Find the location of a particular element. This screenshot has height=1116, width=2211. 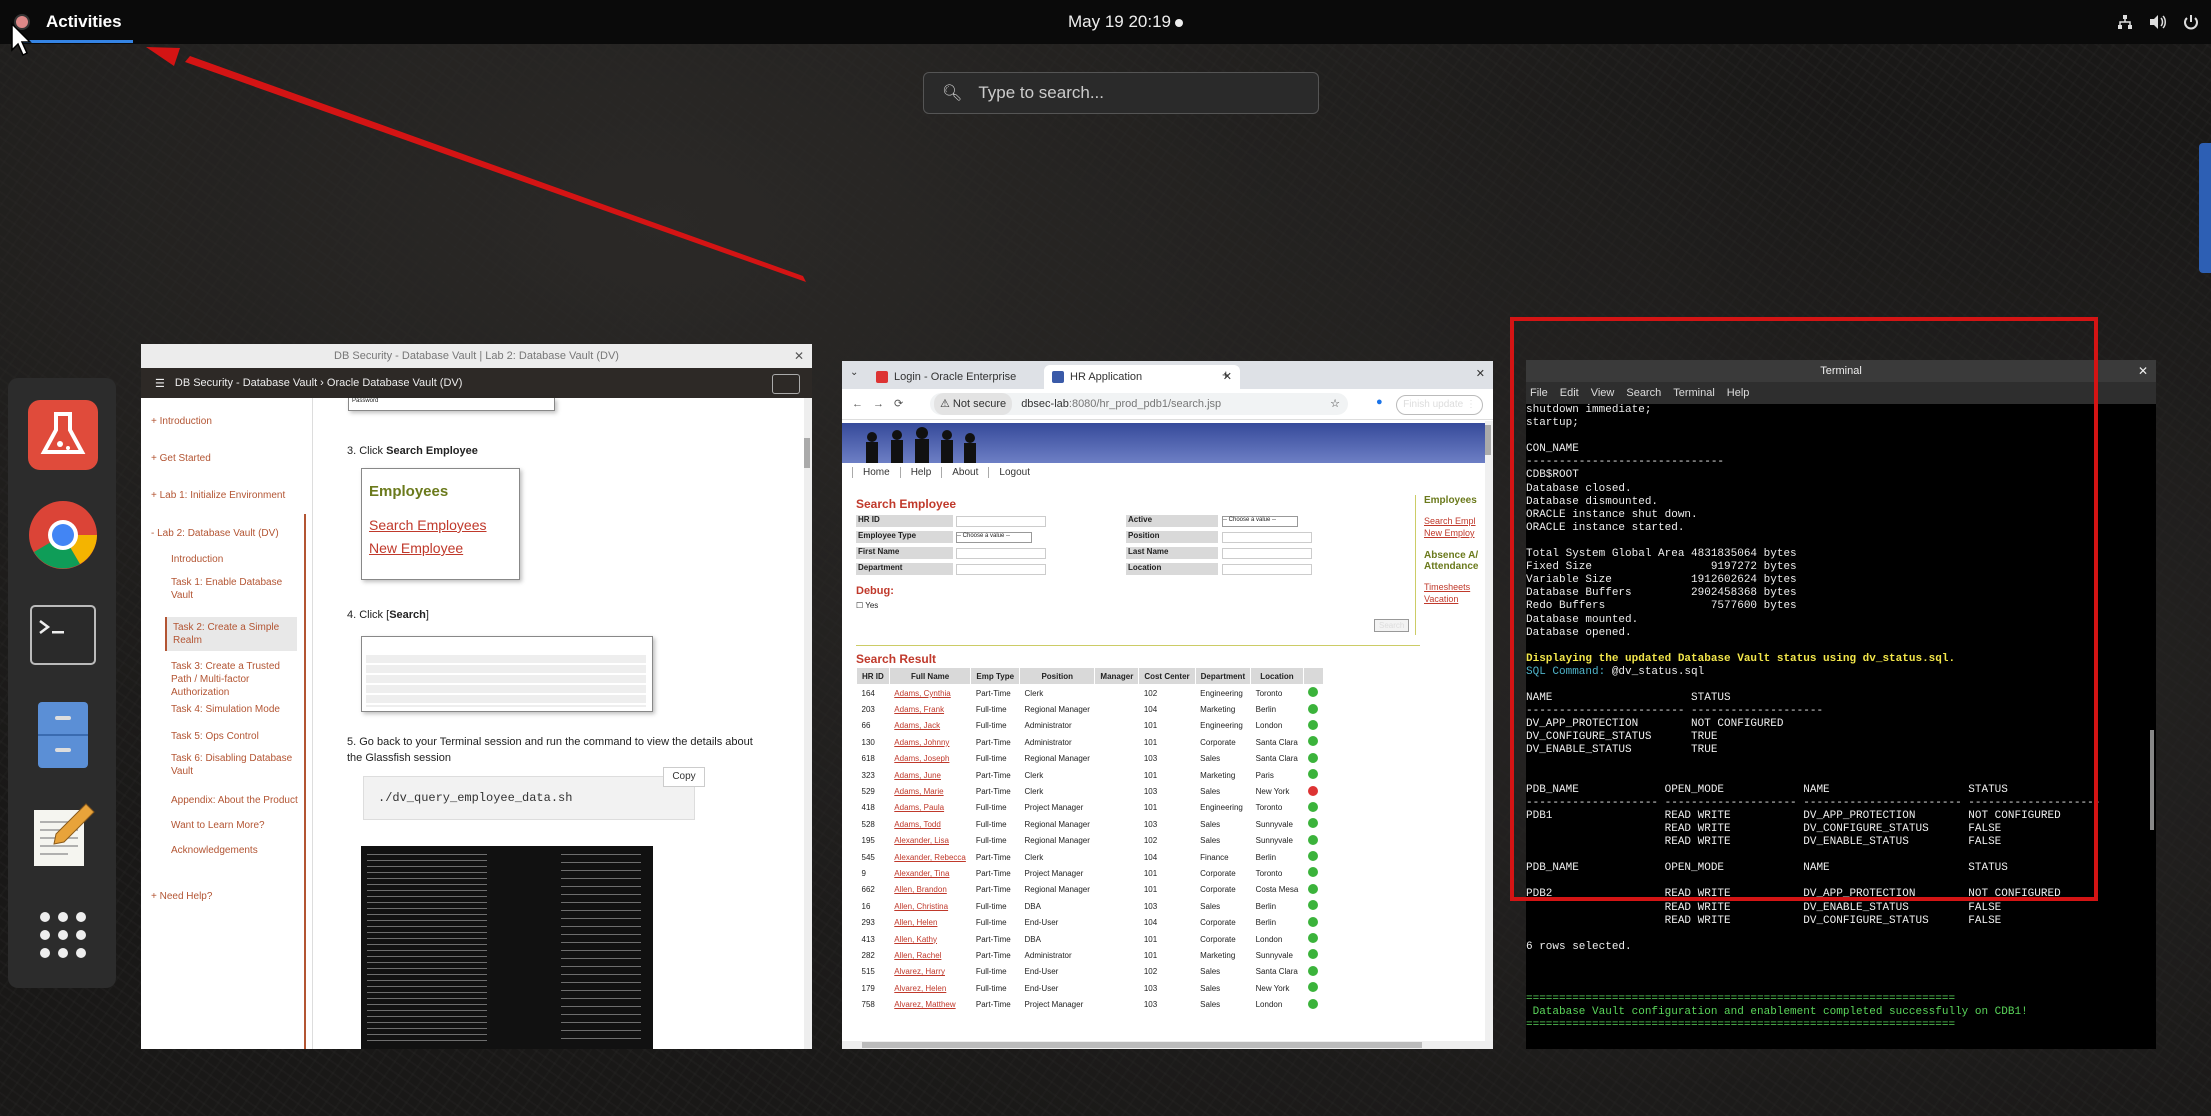

search-button: Search is located at coordinates (1392, 625).